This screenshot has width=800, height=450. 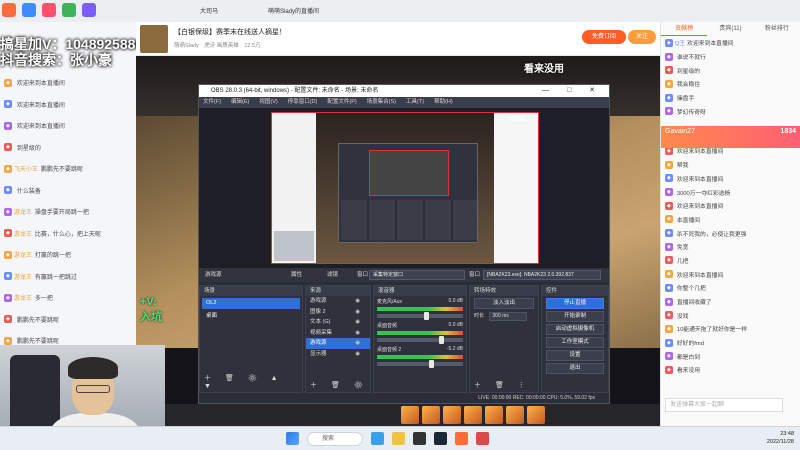 I want to click on transition-select: 淡入淡出, so click(x=504, y=303).